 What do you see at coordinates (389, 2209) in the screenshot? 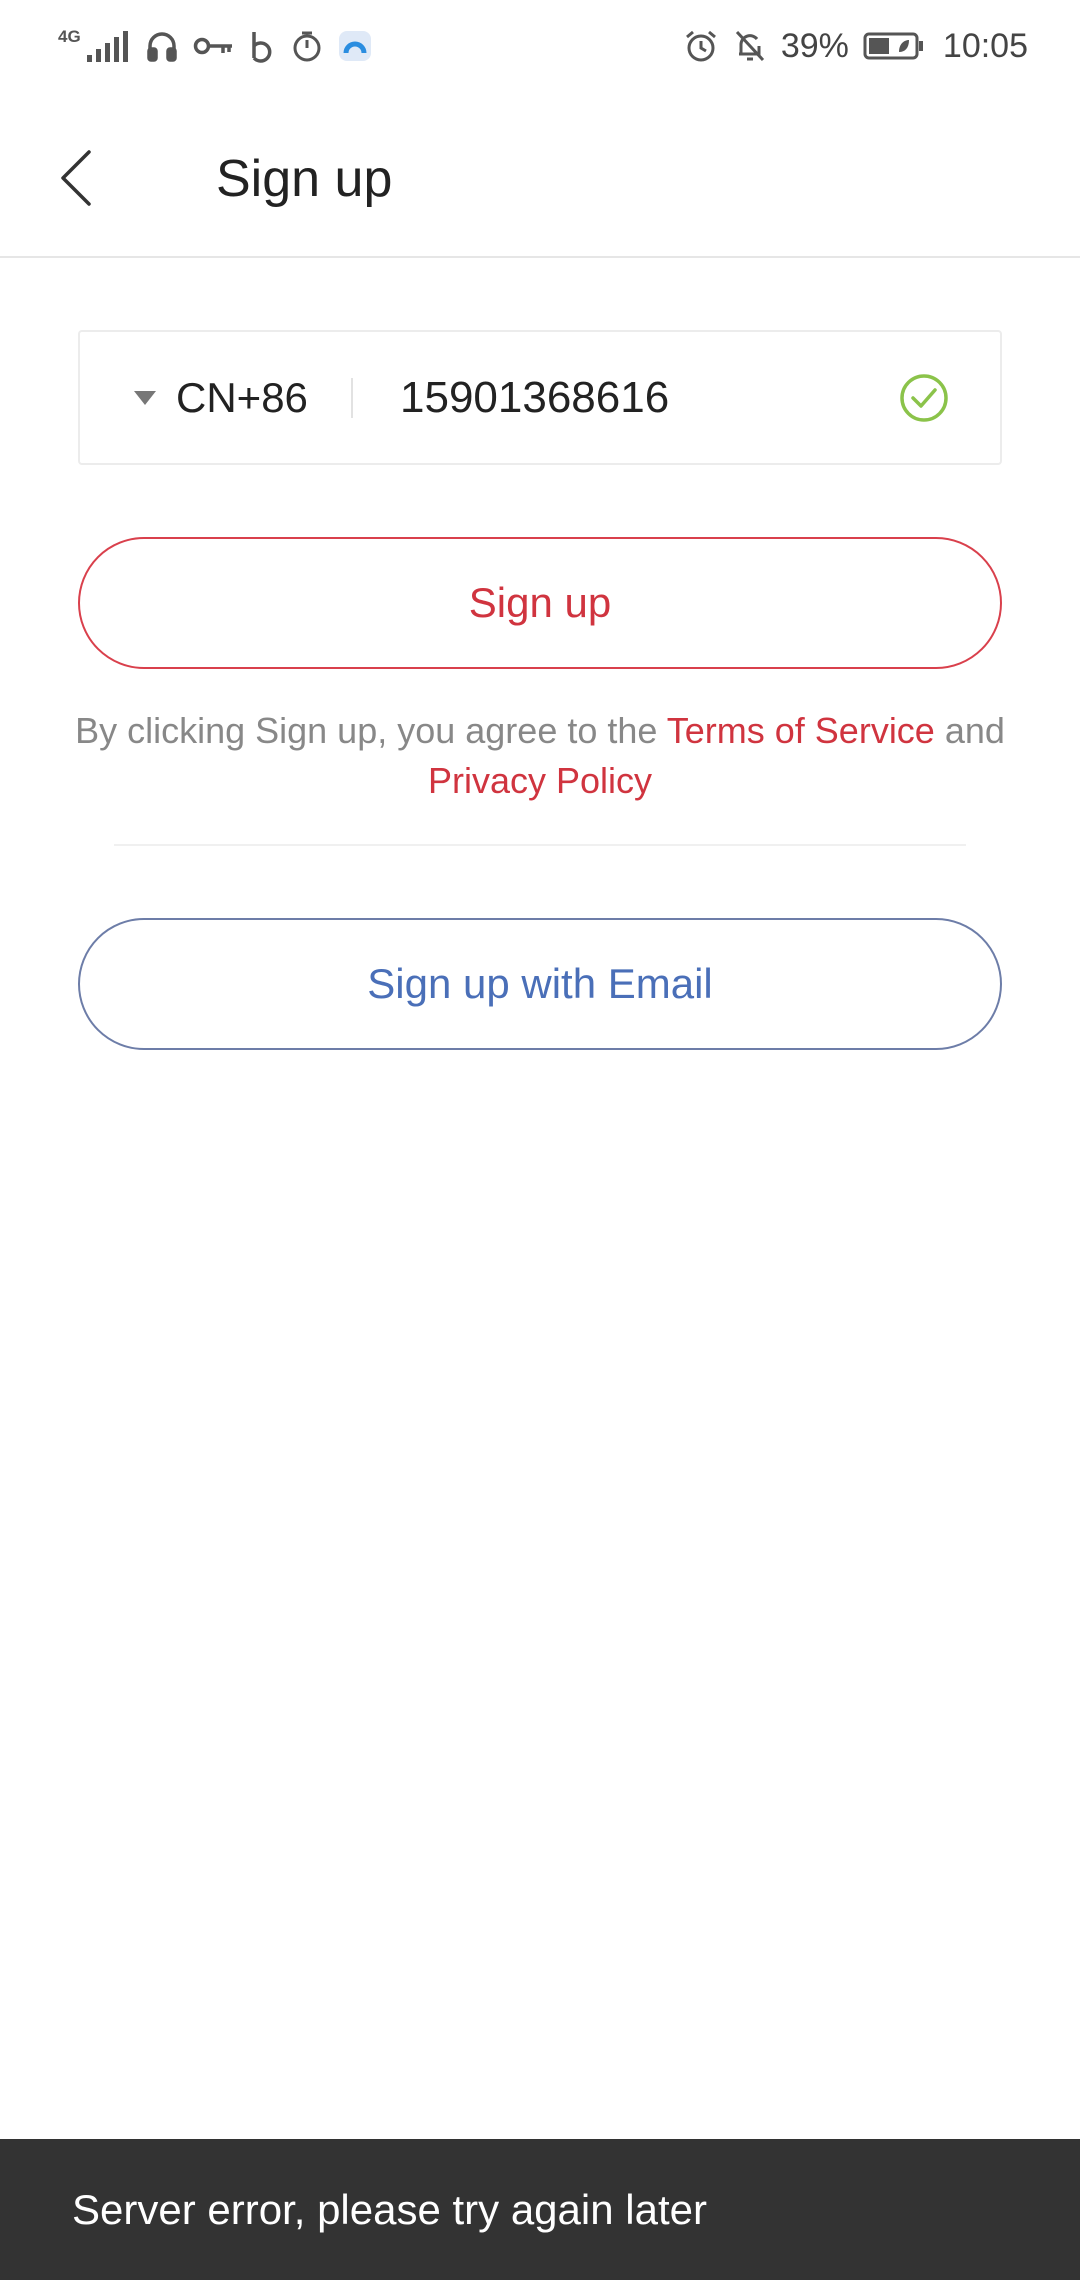
I see `toast-message: Server error, please try again later` at bounding box center [389, 2209].